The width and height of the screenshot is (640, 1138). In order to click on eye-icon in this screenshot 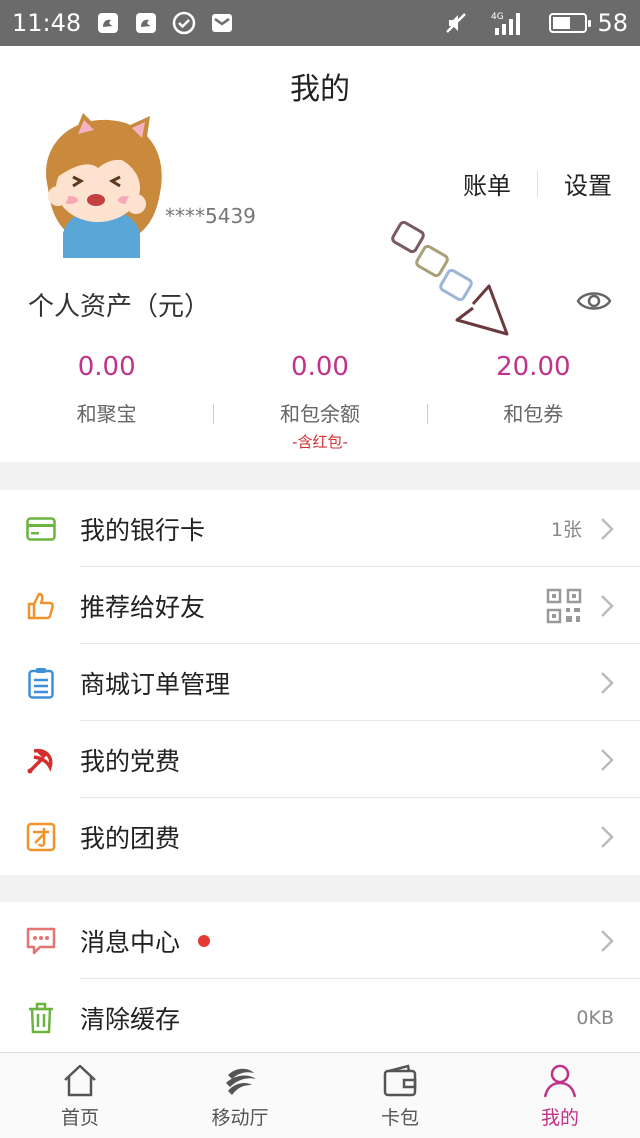, I will do `click(594, 301)`.